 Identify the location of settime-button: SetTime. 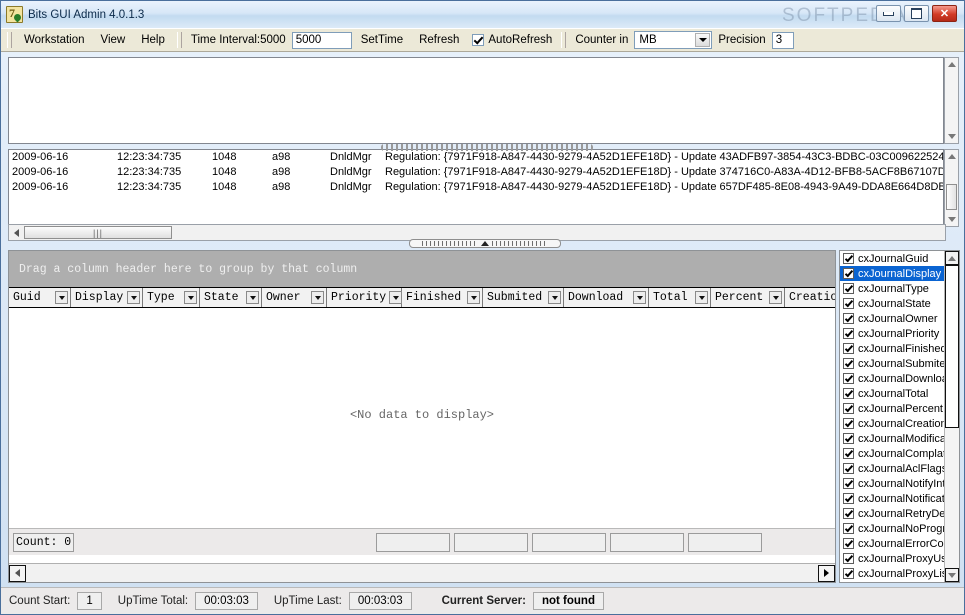
(382, 40).